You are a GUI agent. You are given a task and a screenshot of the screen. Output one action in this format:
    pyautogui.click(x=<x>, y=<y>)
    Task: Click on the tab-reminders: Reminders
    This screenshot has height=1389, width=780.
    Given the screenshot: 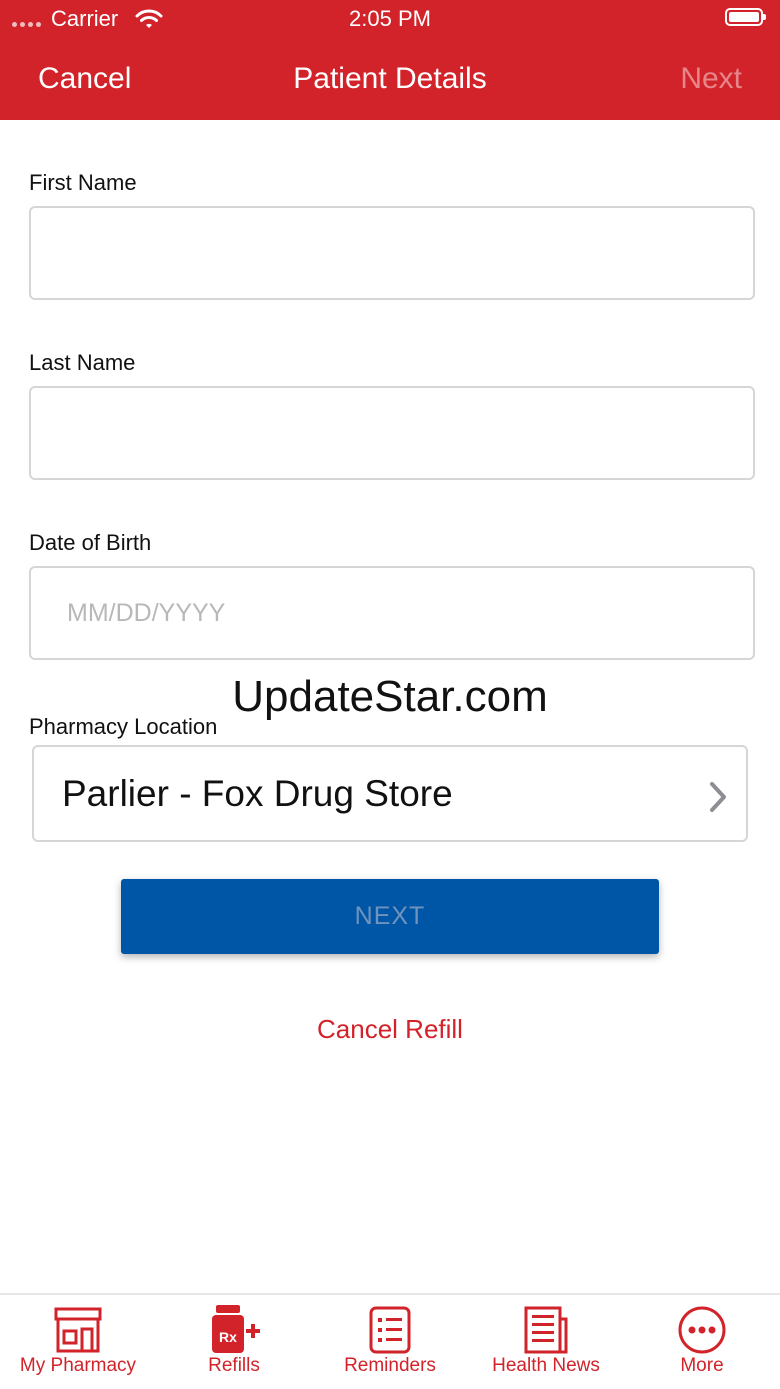 What is the action you would take?
    pyautogui.click(x=390, y=1342)
    